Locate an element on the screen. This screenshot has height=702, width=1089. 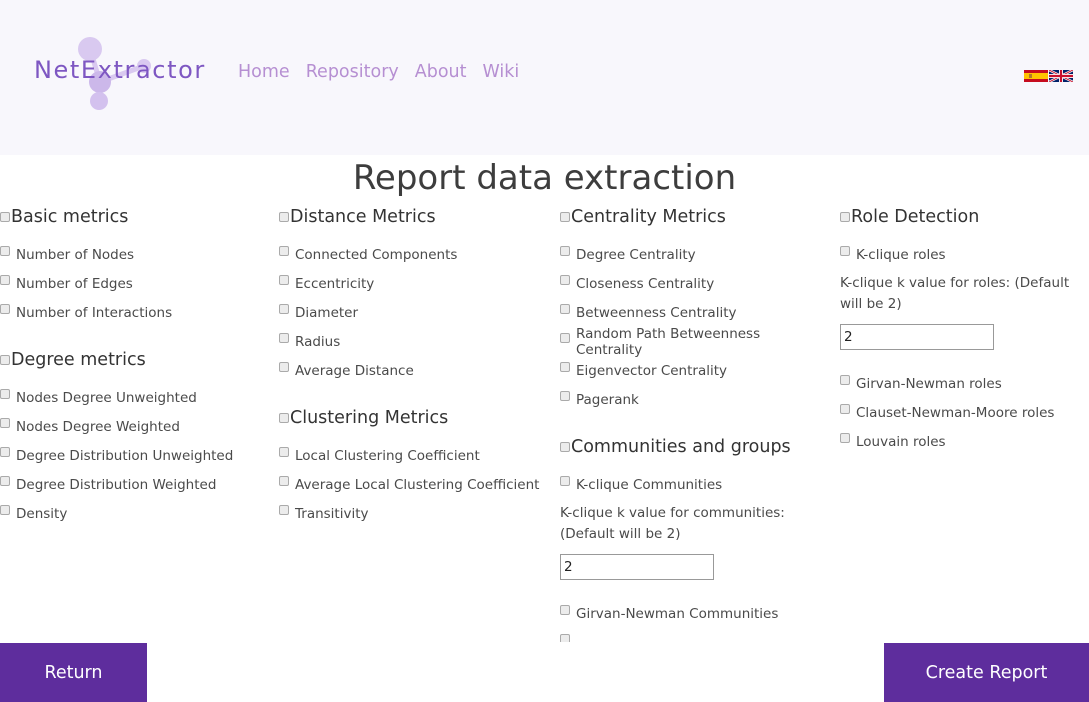
return-button: Return is located at coordinates (73, 672).